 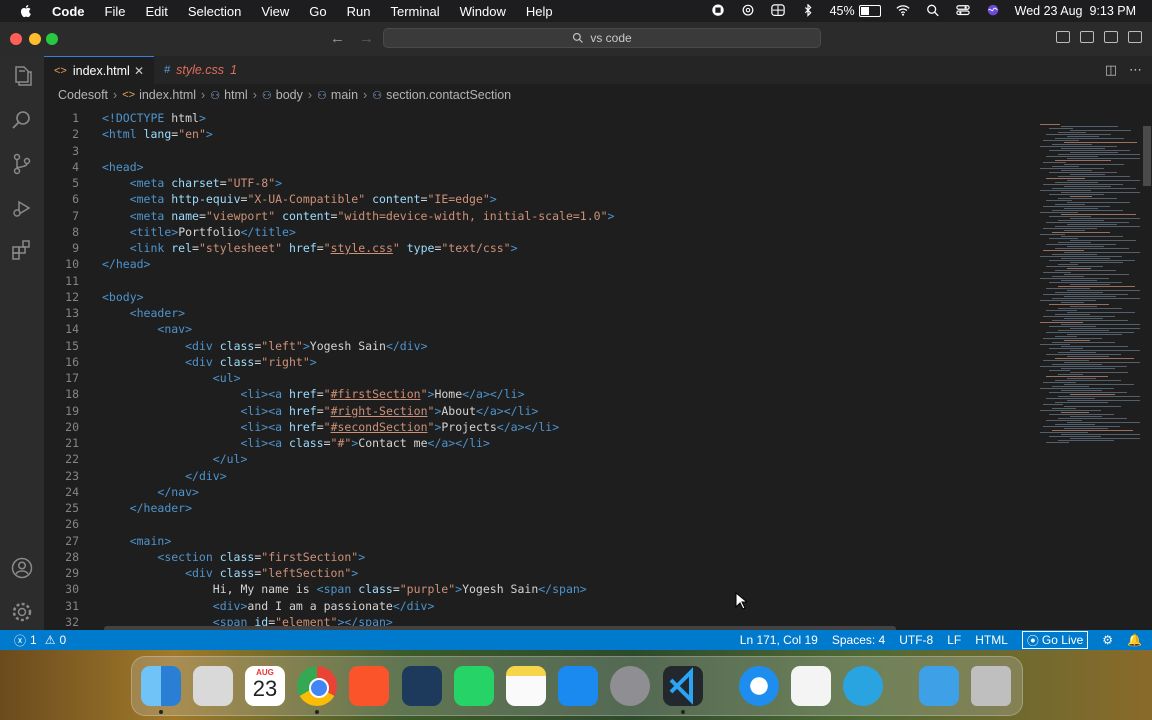 What do you see at coordinates (718, 11) in the screenshot?
I see `screen-record-icon` at bounding box center [718, 11].